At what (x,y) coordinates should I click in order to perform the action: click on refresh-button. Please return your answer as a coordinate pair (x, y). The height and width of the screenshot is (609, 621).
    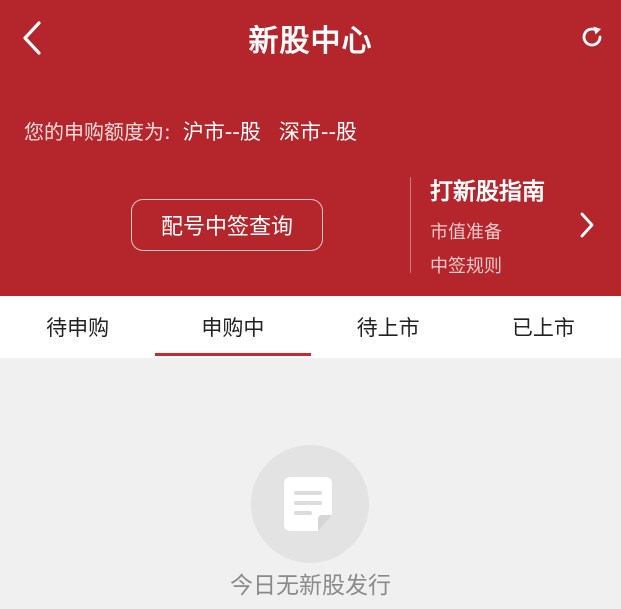
    Looking at the image, I should click on (592, 37).